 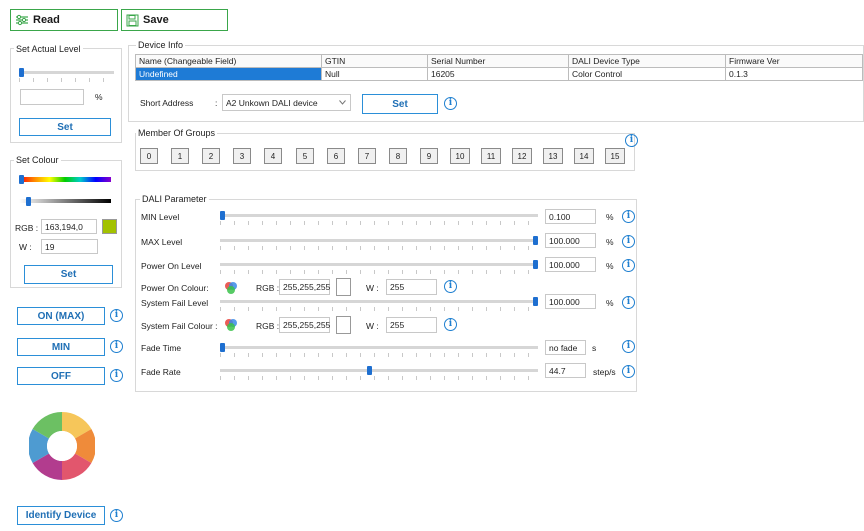 I want to click on min-button: MIN, so click(x=61, y=347).